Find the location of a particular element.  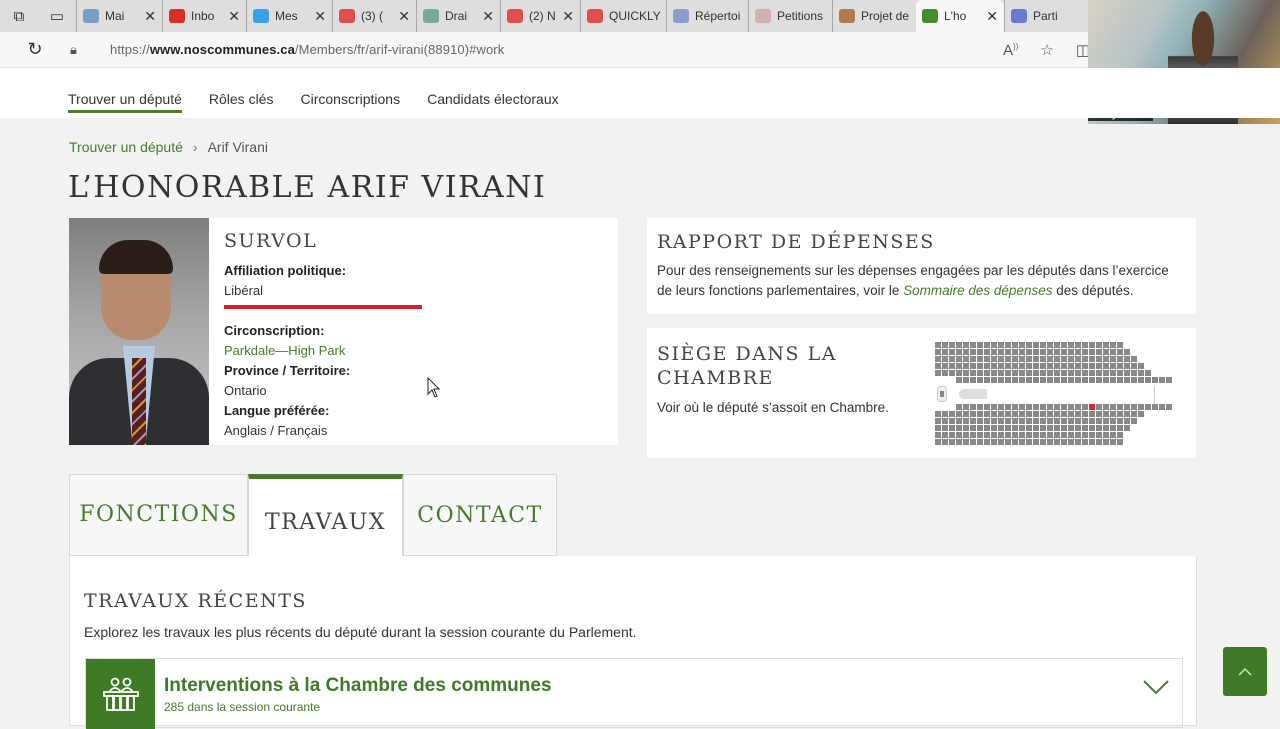

nav-key-roles: Rôles clés is located at coordinates (241, 102).